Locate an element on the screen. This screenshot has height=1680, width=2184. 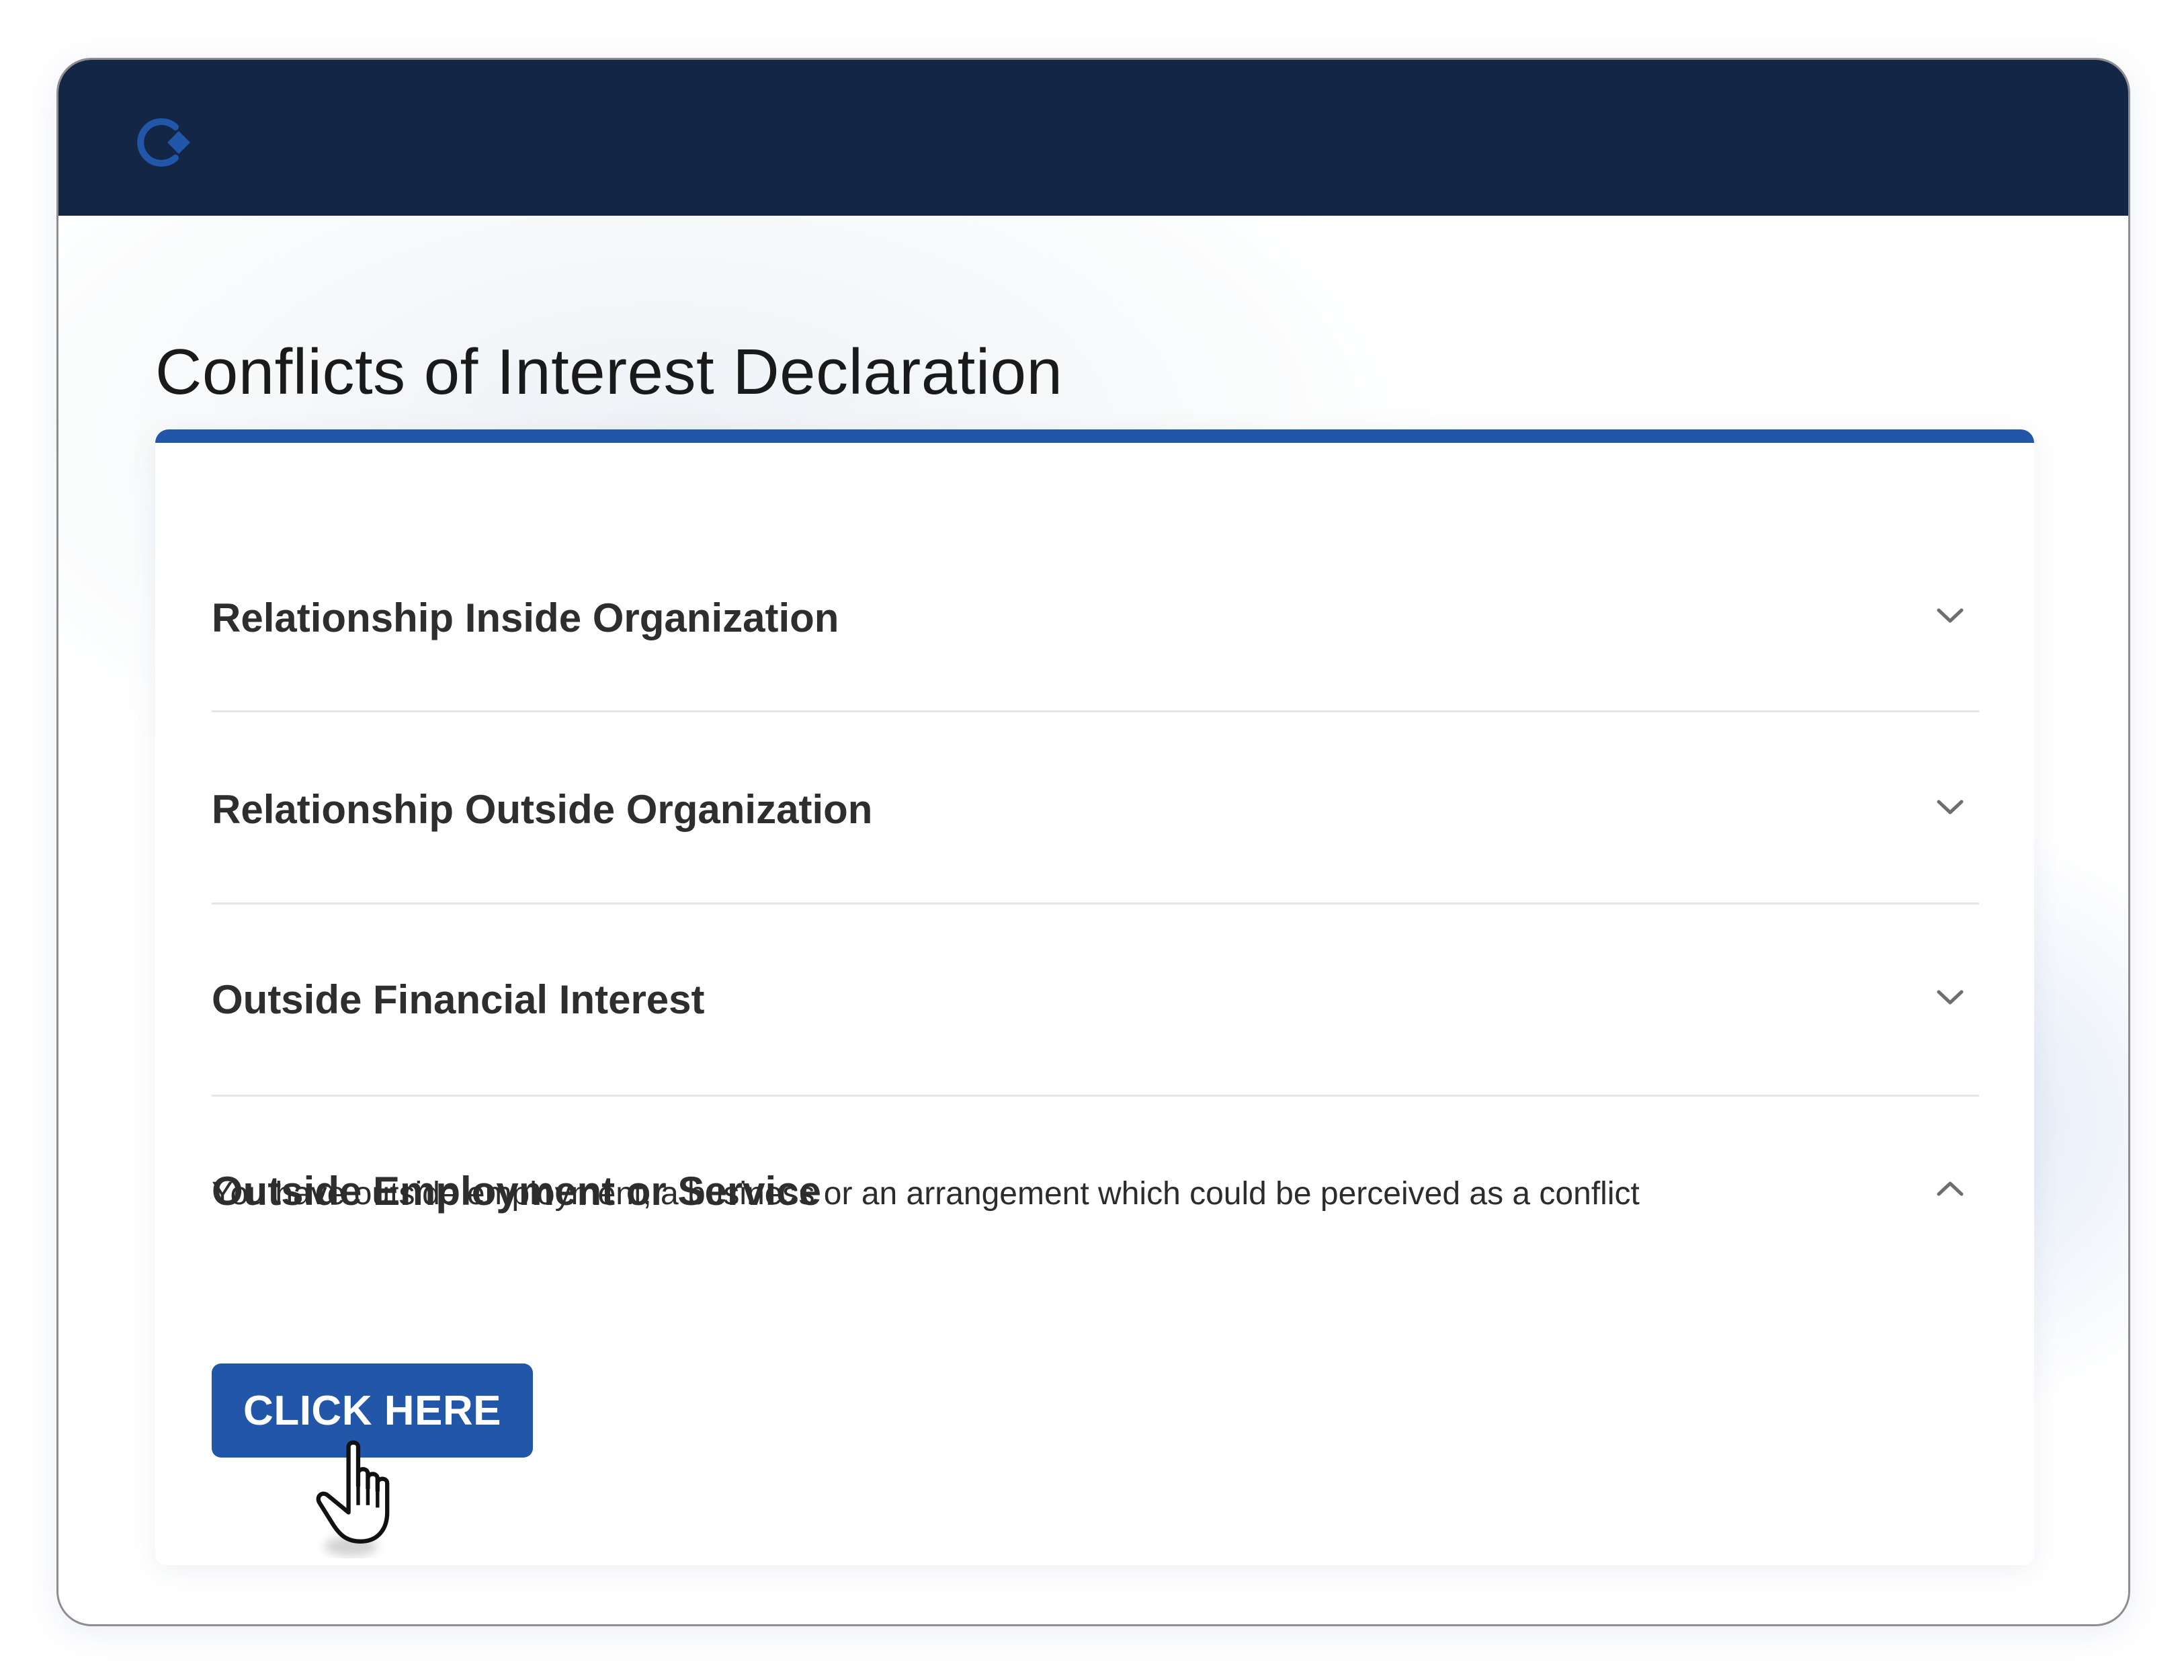
accordion-title: Relationship Outside Organization is located at coordinates (543, 809).